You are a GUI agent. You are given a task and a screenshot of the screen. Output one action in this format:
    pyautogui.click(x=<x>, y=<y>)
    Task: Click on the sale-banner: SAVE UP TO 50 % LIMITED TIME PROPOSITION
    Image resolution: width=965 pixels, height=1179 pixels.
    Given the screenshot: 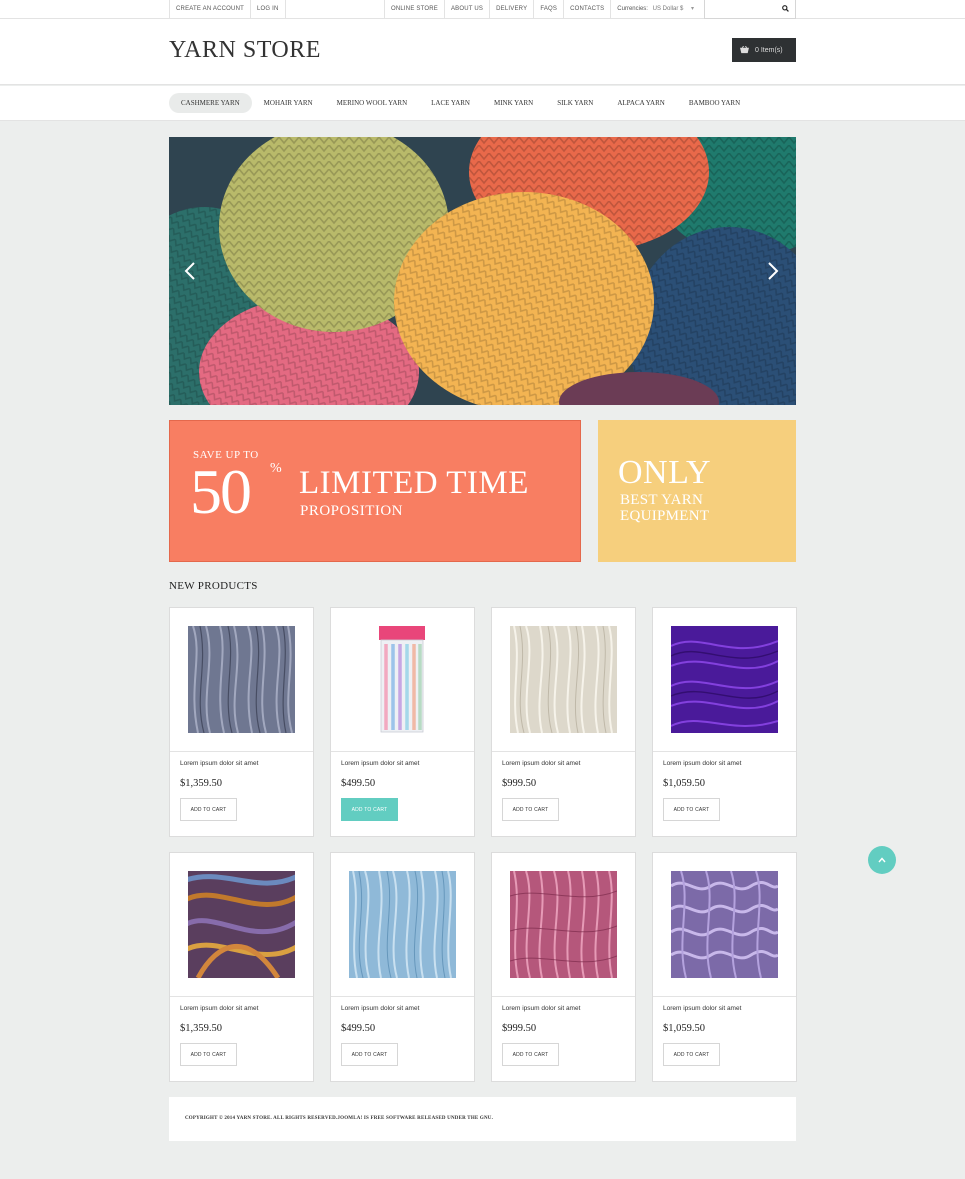 What is the action you would take?
    pyautogui.click(x=375, y=491)
    